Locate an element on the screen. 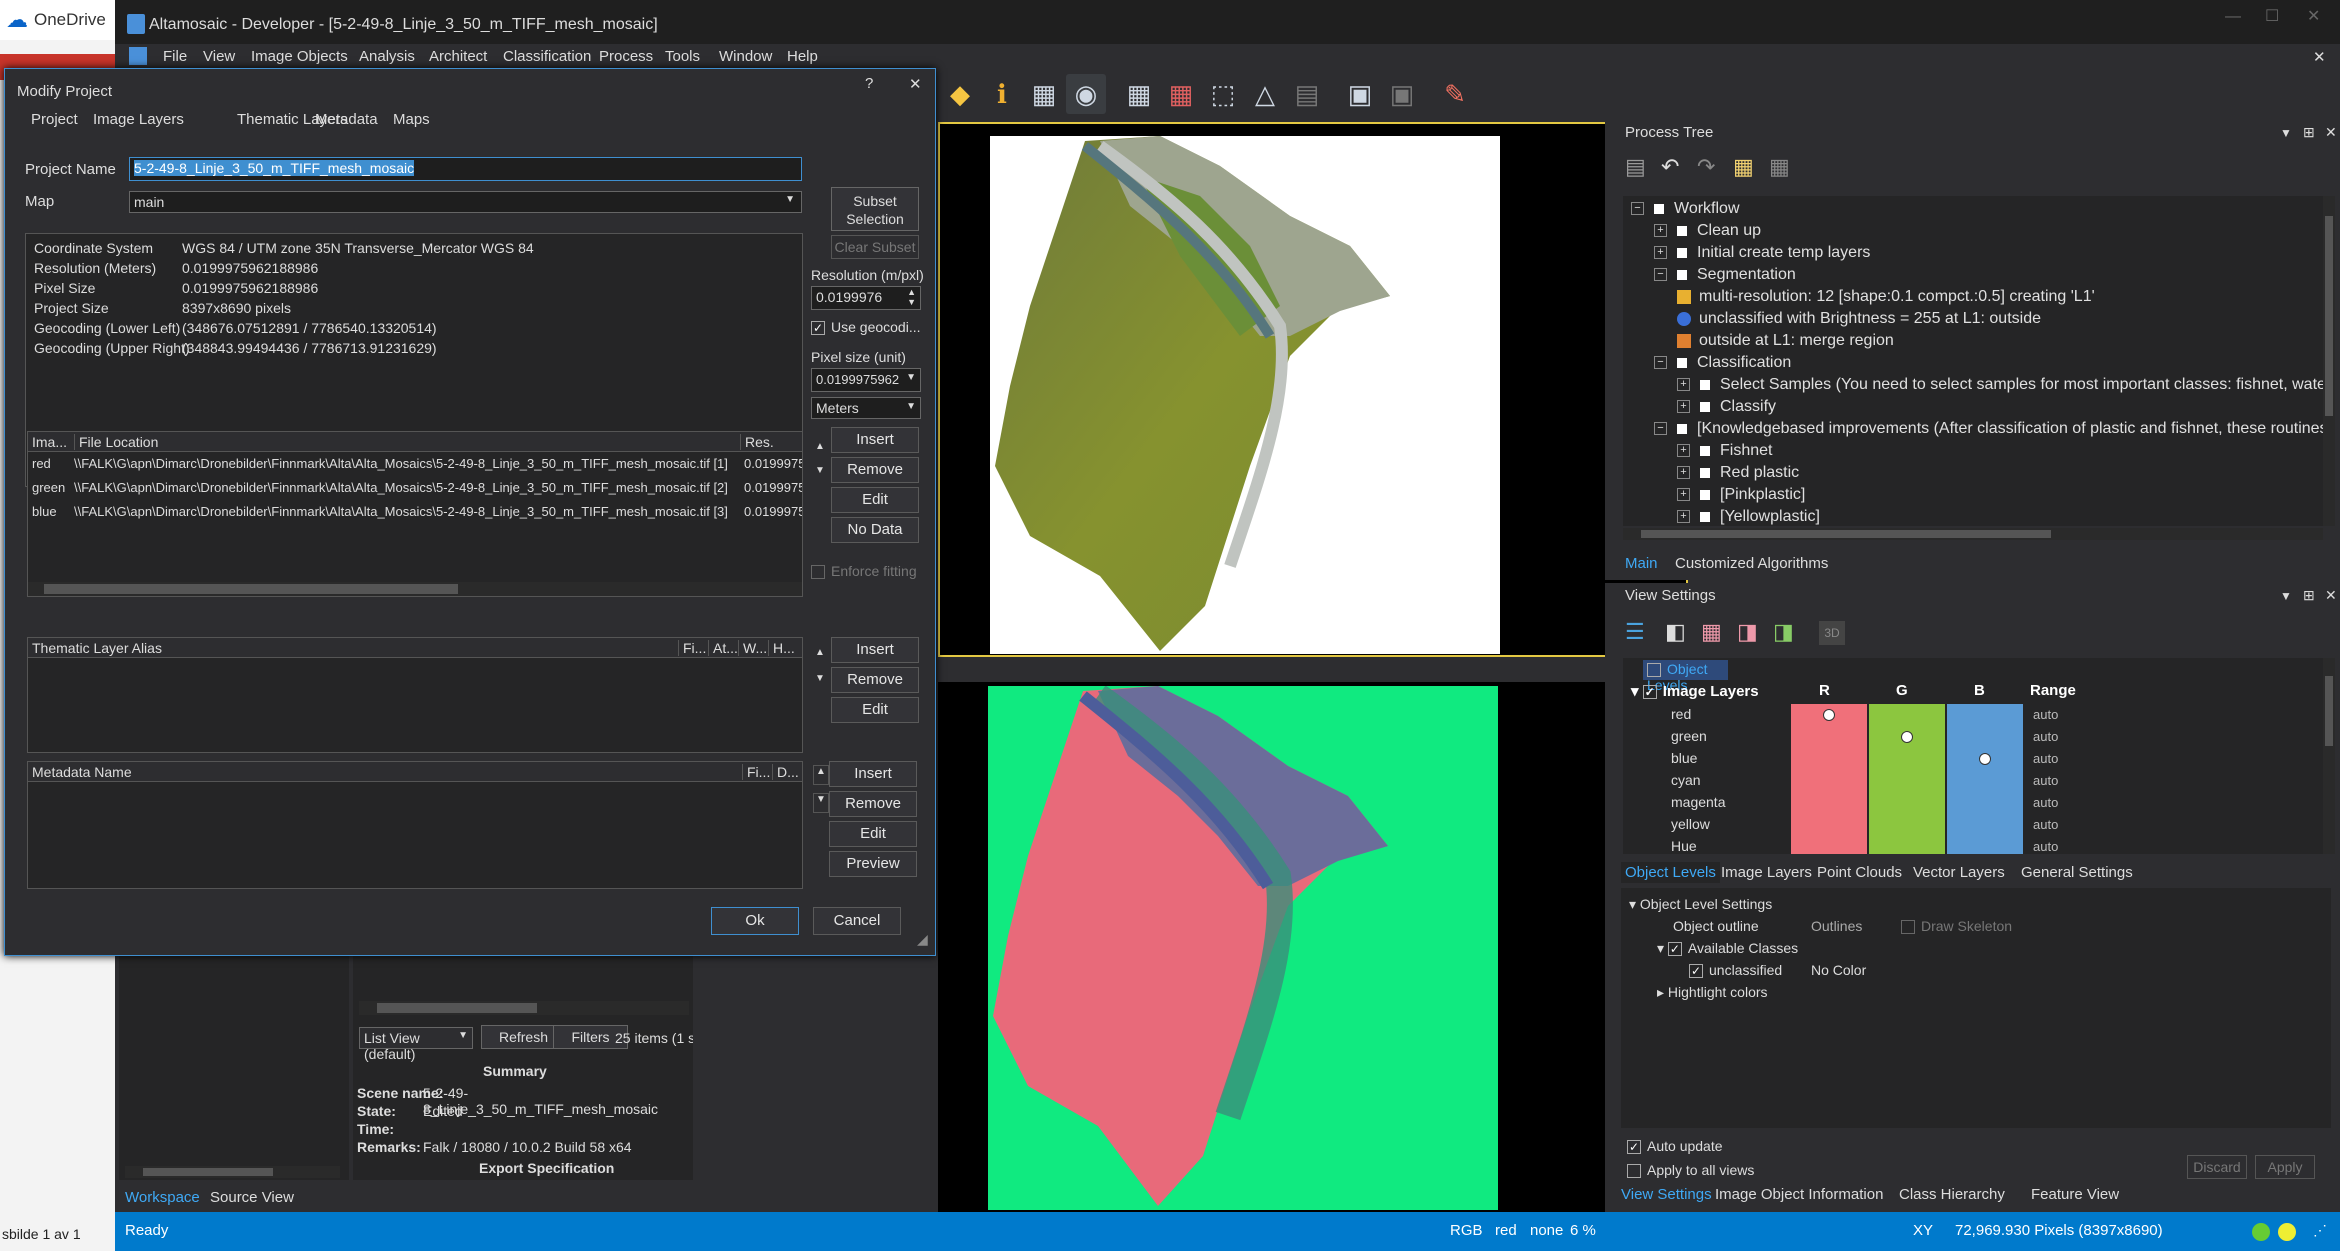  color-add-icon: ◨ is located at coordinates (1783, 632).